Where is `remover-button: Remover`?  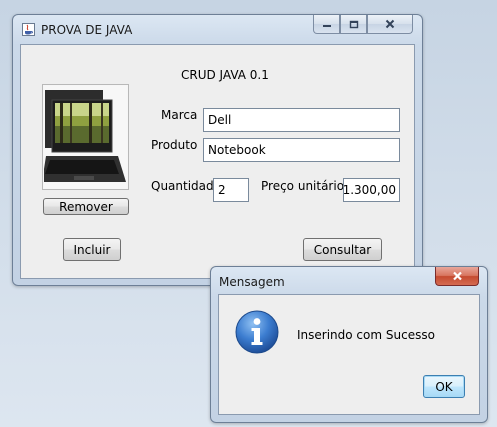
remover-button: Remover is located at coordinates (86, 206).